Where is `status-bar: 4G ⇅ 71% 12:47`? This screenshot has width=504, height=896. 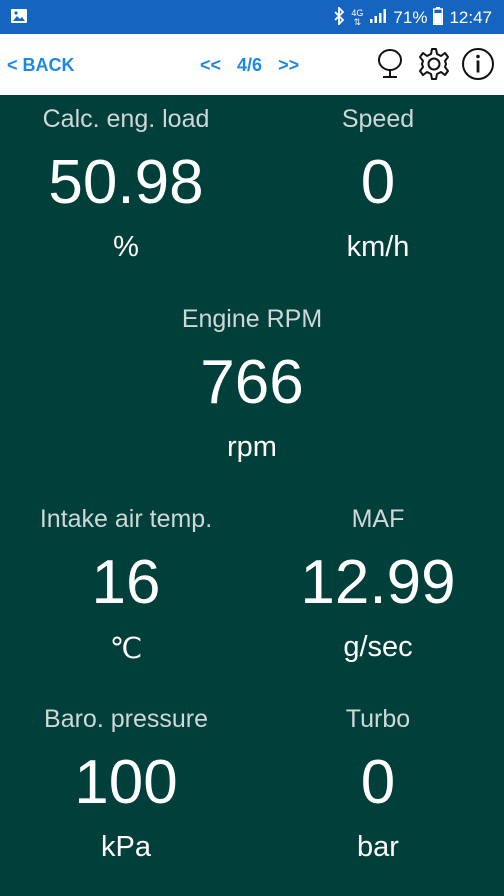
status-bar: 4G ⇅ 71% 12:47 is located at coordinates (252, 17).